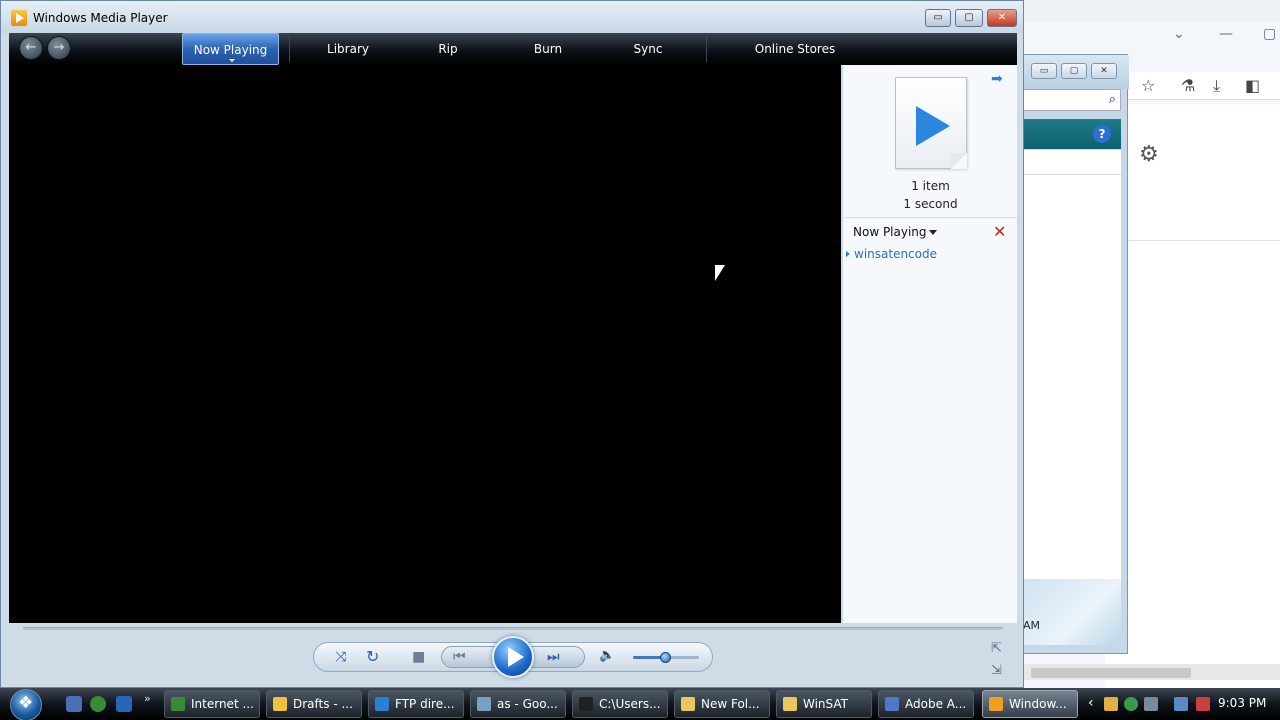 The height and width of the screenshot is (720, 1280). What do you see at coordinates (59, 48) in the screenshot?
I see `forward-button: →` at bounding box center [59, 48].